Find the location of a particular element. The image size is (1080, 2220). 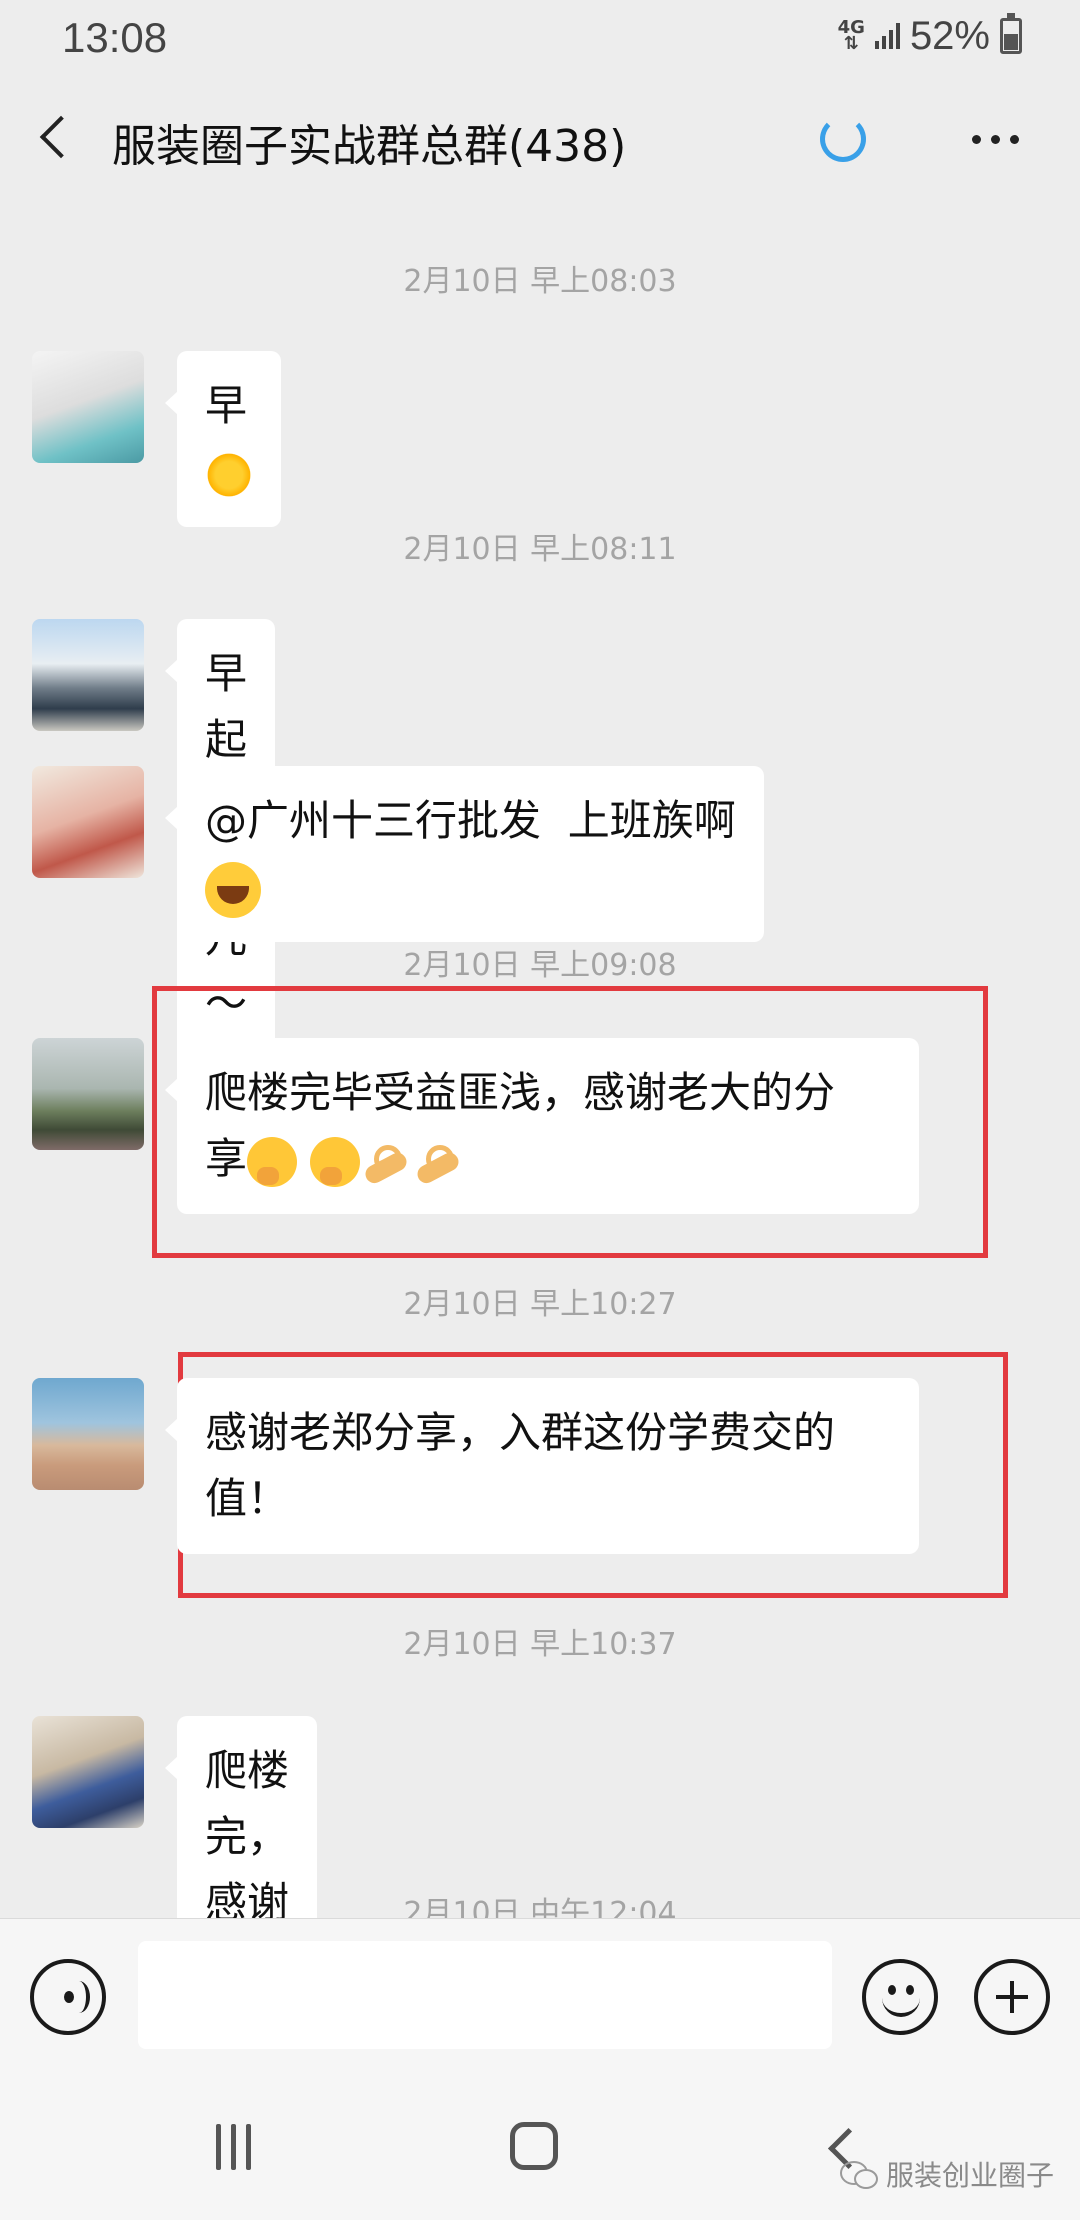

back-button is located at coordinates (60, 138).